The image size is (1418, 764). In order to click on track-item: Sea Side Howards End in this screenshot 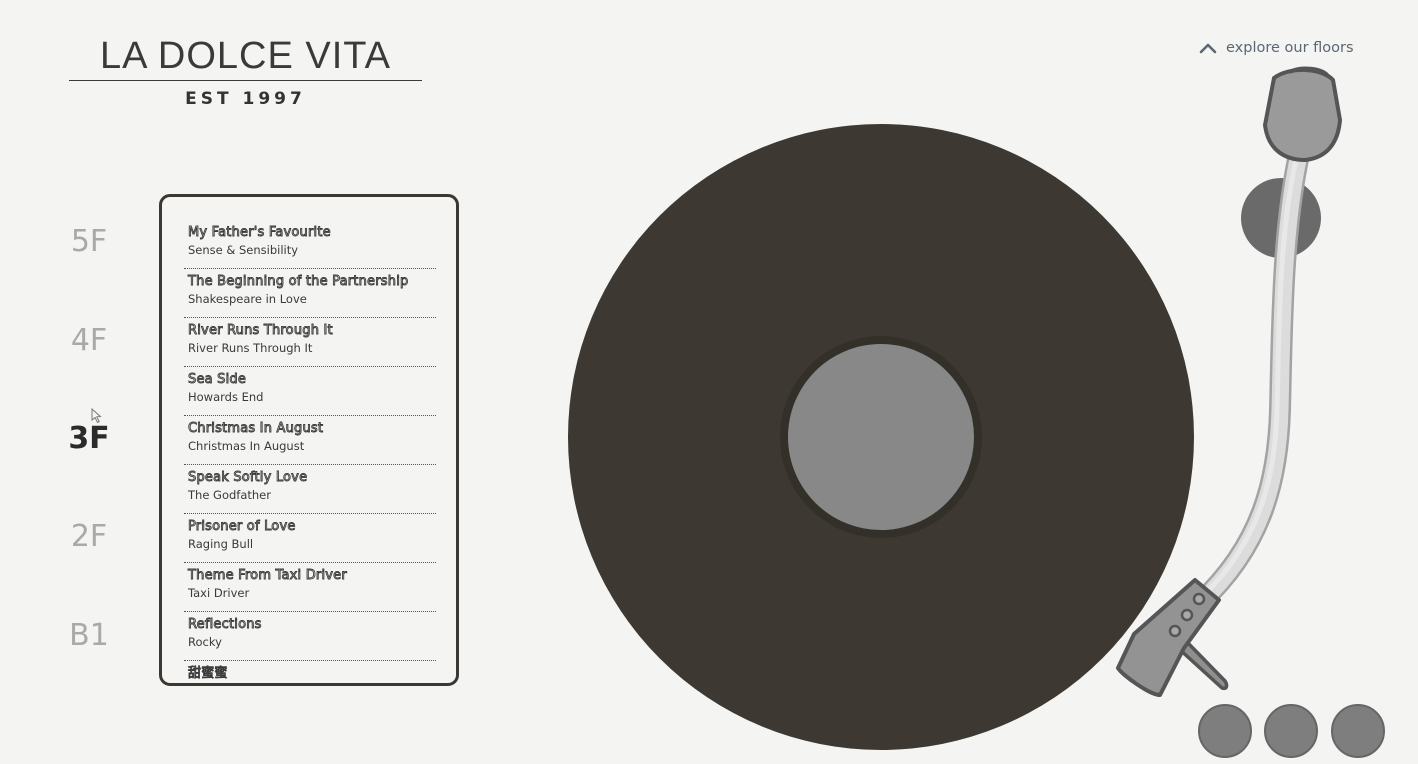, I will do `click(310, 391)`.